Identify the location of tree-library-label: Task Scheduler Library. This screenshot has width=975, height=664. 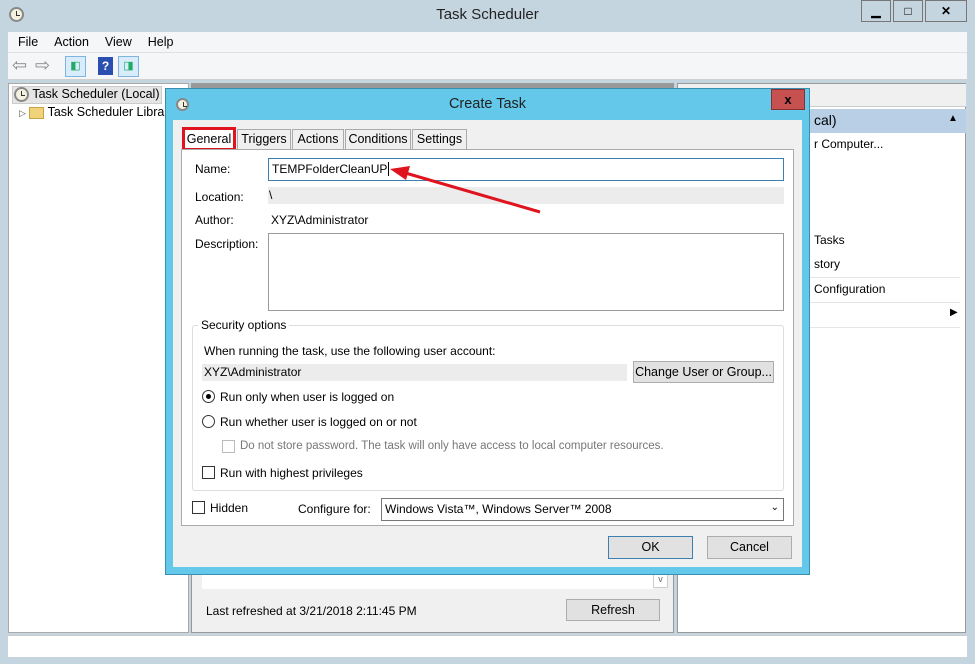
(111, 112).